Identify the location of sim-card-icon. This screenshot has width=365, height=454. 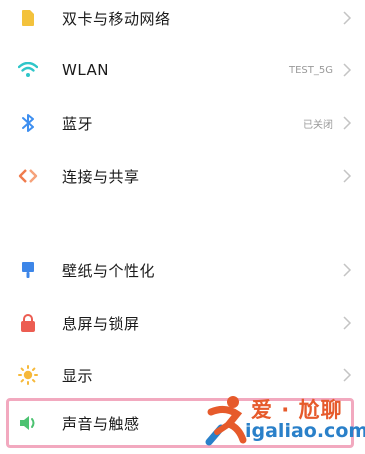
(28, 18).